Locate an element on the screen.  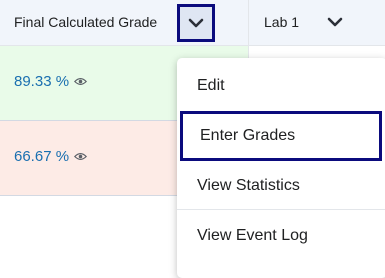
grade-cell: 66.67 % is located at coordinates (51, 156).